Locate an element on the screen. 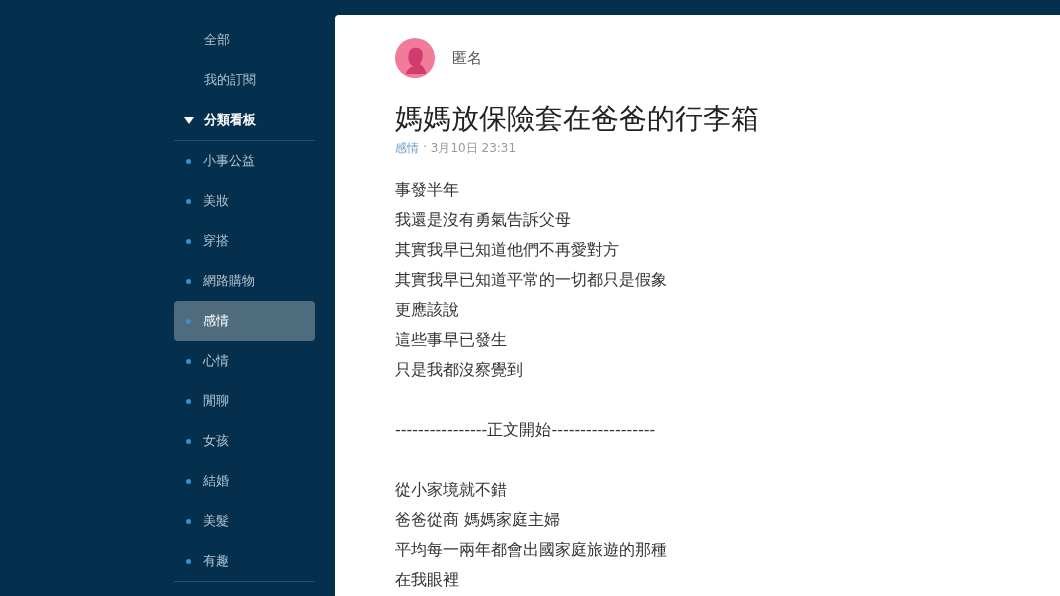 Image resolution: width=1060 pixels, height=596 pixels. caret-icon is located at coordinates (189, 120).